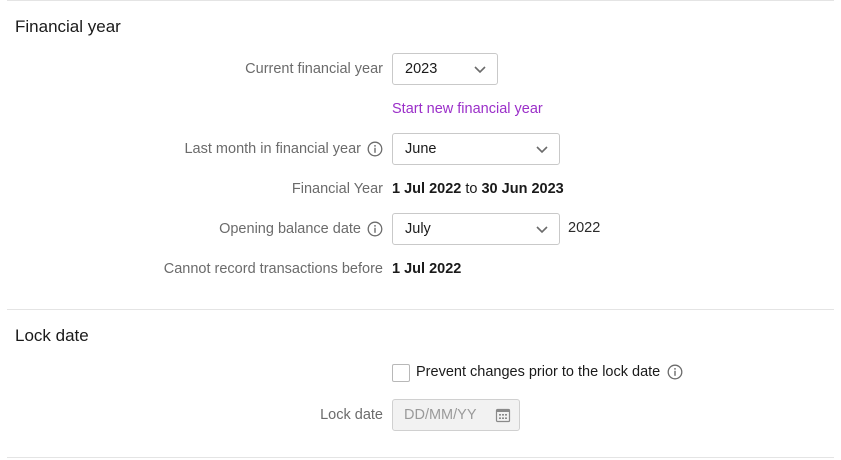  What do you see at coordinates (351, 415) in the screenshot?
I see `lock-date-label: Lock date` at bounding box center [351, 415].